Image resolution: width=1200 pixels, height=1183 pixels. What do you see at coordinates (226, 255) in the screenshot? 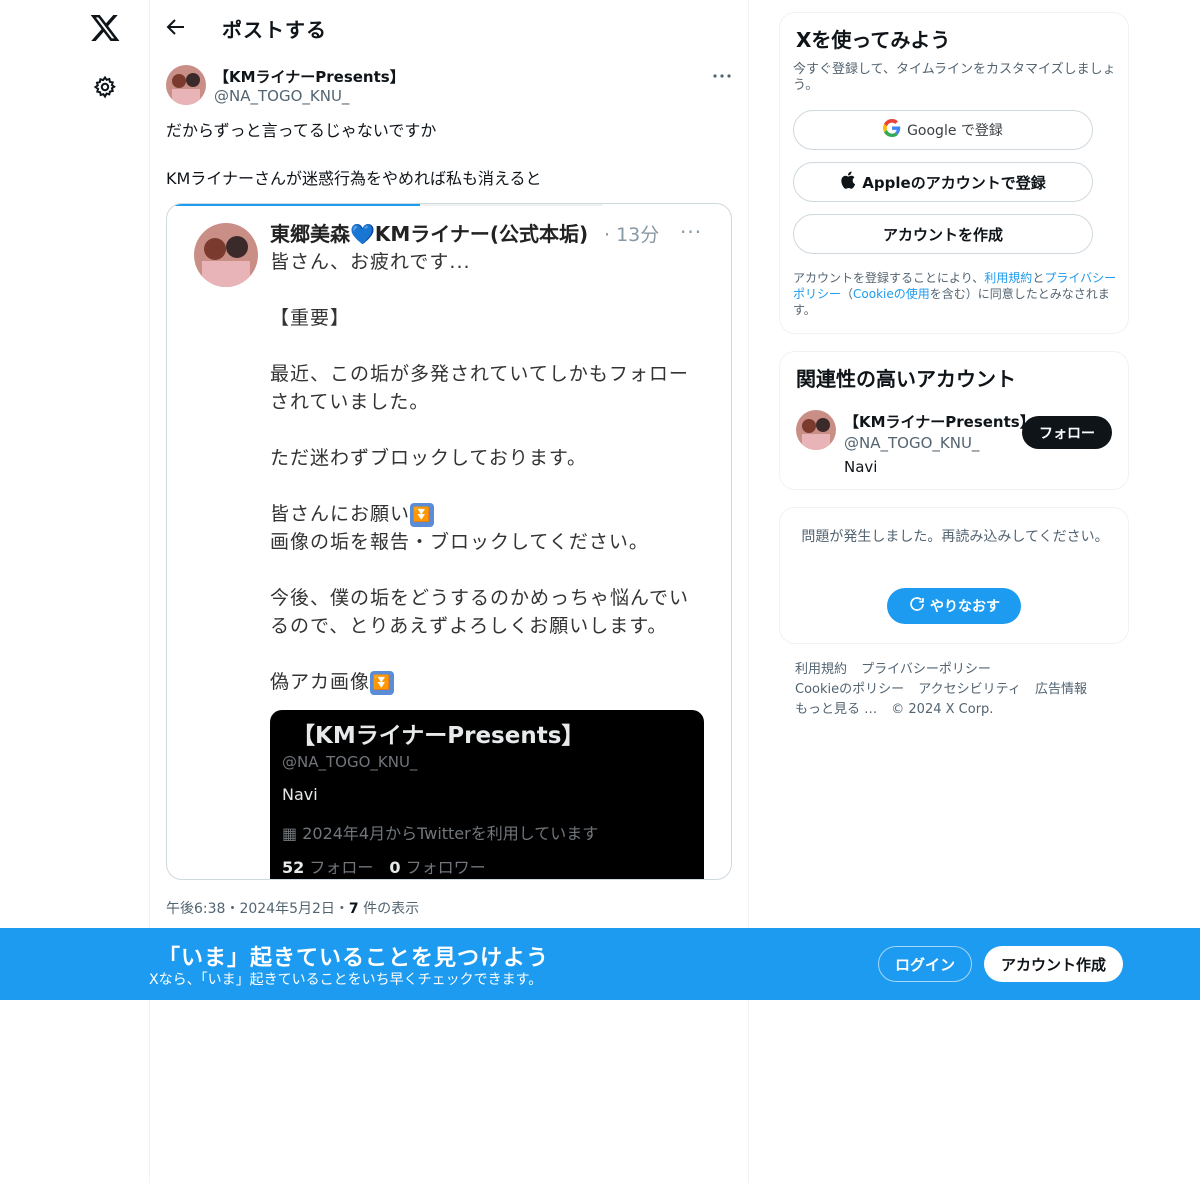
I see `screenshot-avatar` at bounding box center [226, 255].